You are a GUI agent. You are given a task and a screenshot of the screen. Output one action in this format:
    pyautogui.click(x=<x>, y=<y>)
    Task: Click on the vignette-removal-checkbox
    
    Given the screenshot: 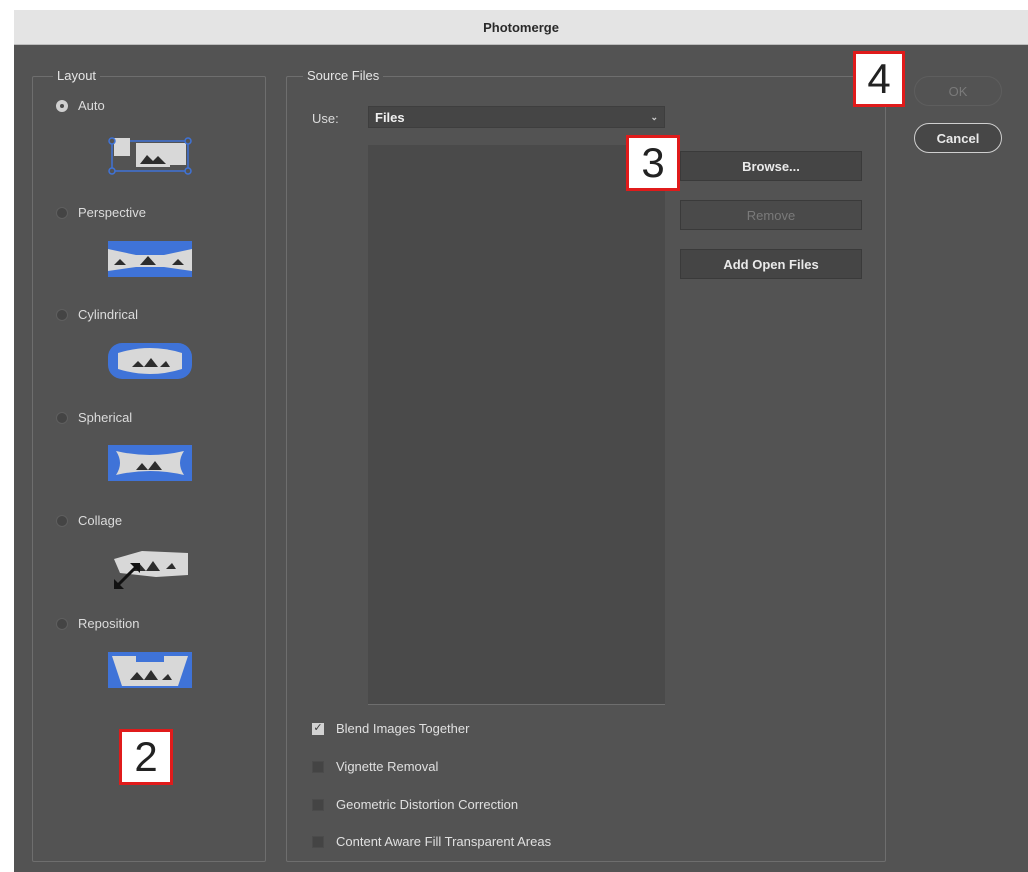 What is the action you would take?
    pyautogui.click(x=318, y=766)
    